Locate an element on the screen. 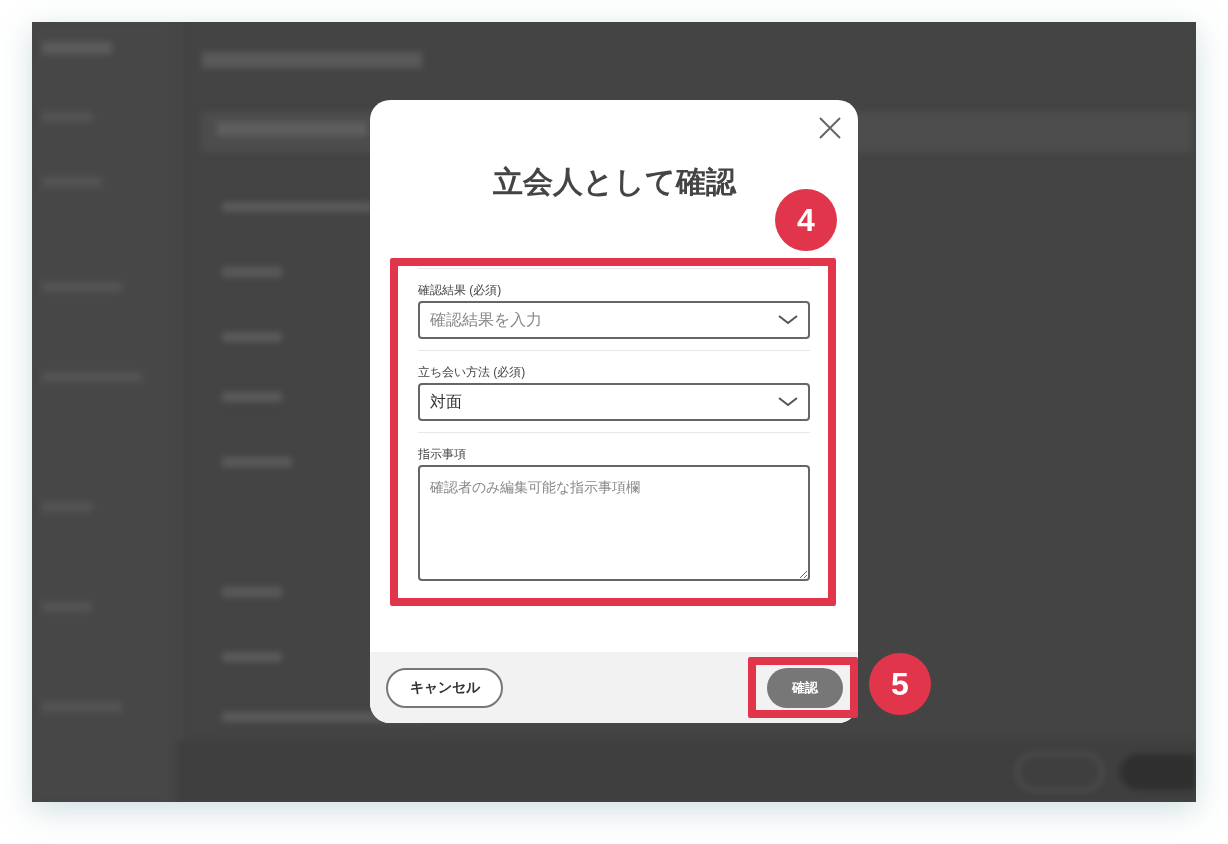 This screenshot has width=1228, height=844. field-label: 立ち会い方法 (必須) is located at coordinates (472, 372).